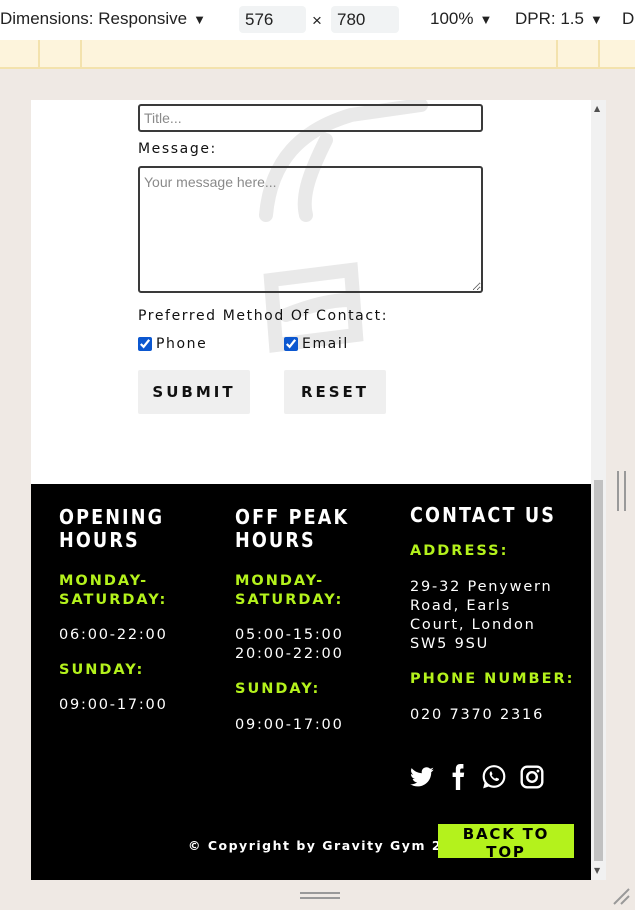  I want to click on offpeak-sunday-hours: 09:00-17:00, so click(289, 725).